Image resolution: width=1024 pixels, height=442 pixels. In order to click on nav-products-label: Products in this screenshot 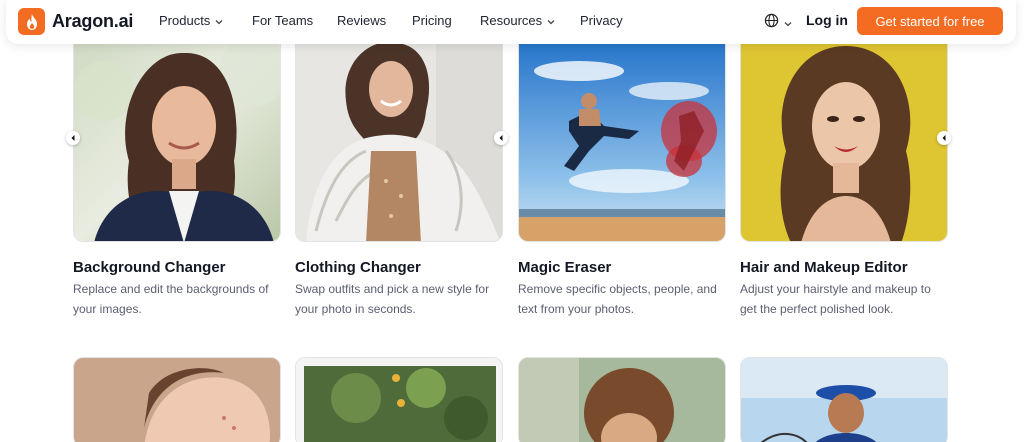, I will do `click(185, 20)`.